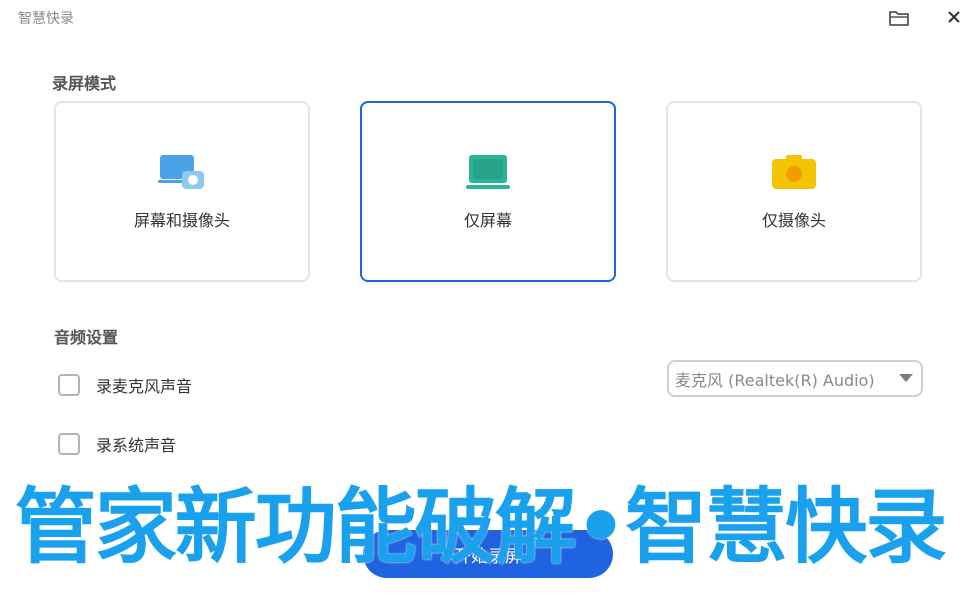  I want to click on record-mic-checkbox, so click(69, 385).